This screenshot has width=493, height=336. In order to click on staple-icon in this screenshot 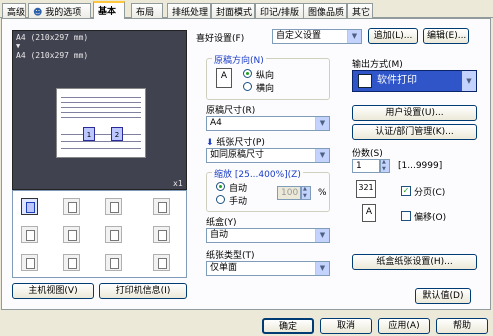, I will do `click(161, 206)`.